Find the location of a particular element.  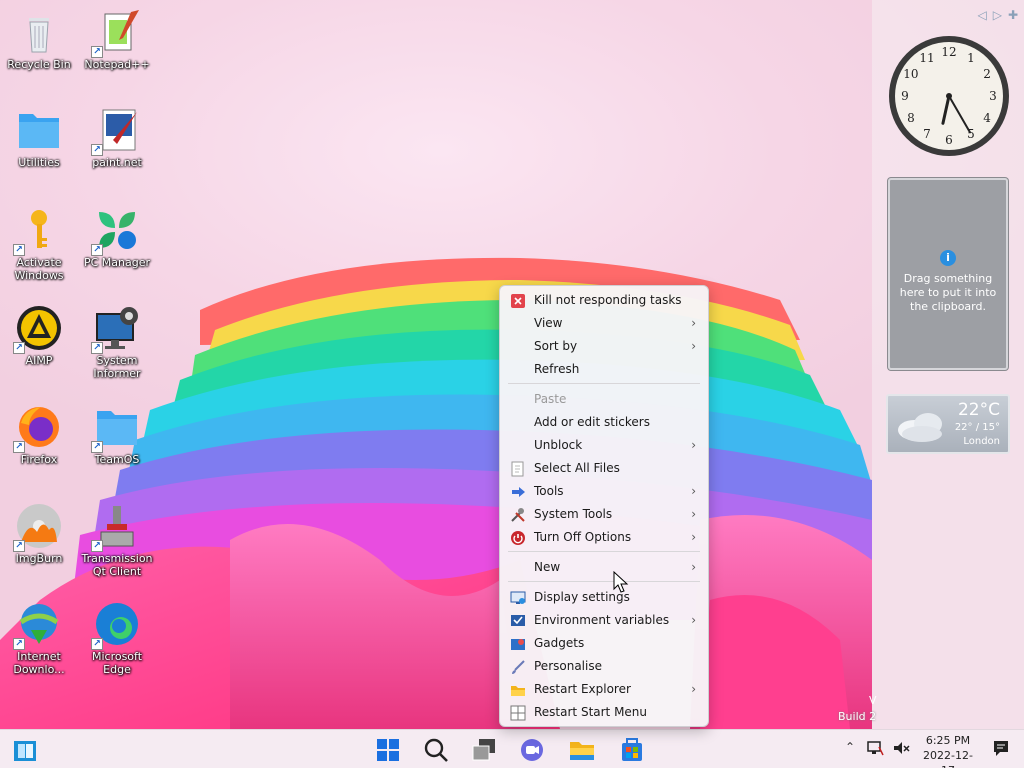

menu-item-turn-off-options: Turn Off Options › is located at coordinates (604, 537).